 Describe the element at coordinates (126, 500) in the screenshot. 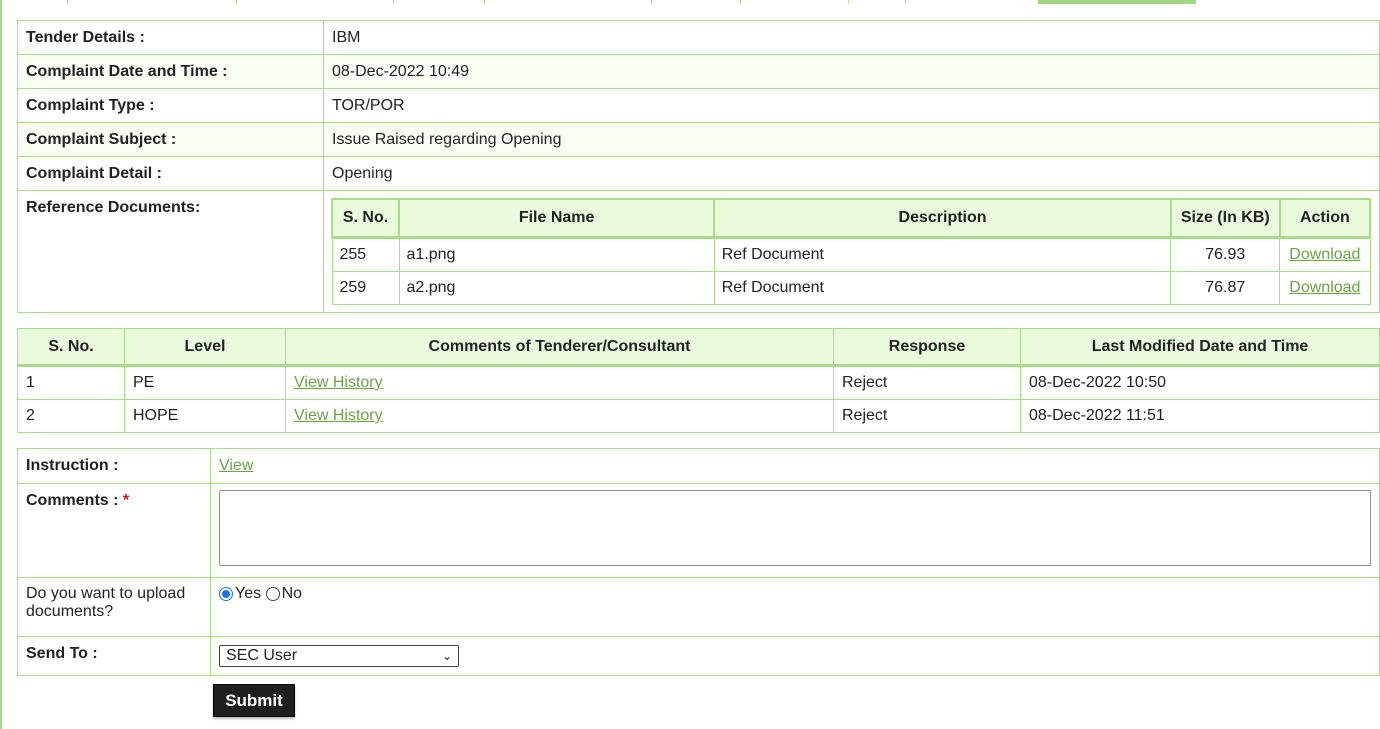

I see `required-asterisk: *` at that location.